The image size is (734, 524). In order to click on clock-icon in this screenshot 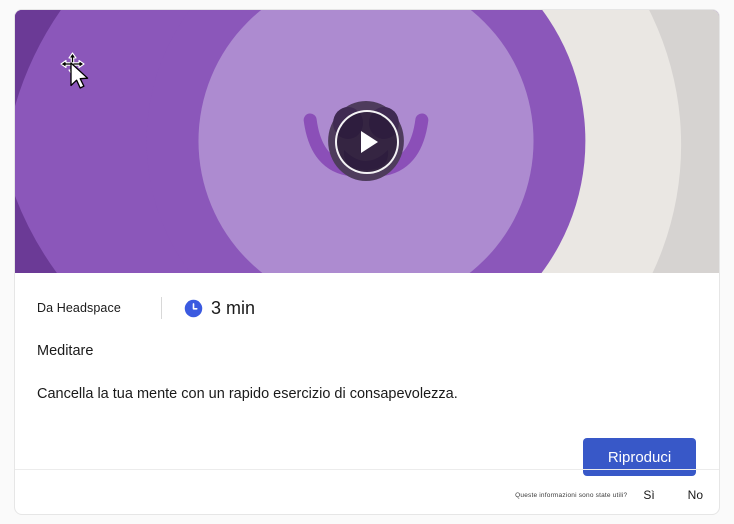, I will do `click(193, 308)`.